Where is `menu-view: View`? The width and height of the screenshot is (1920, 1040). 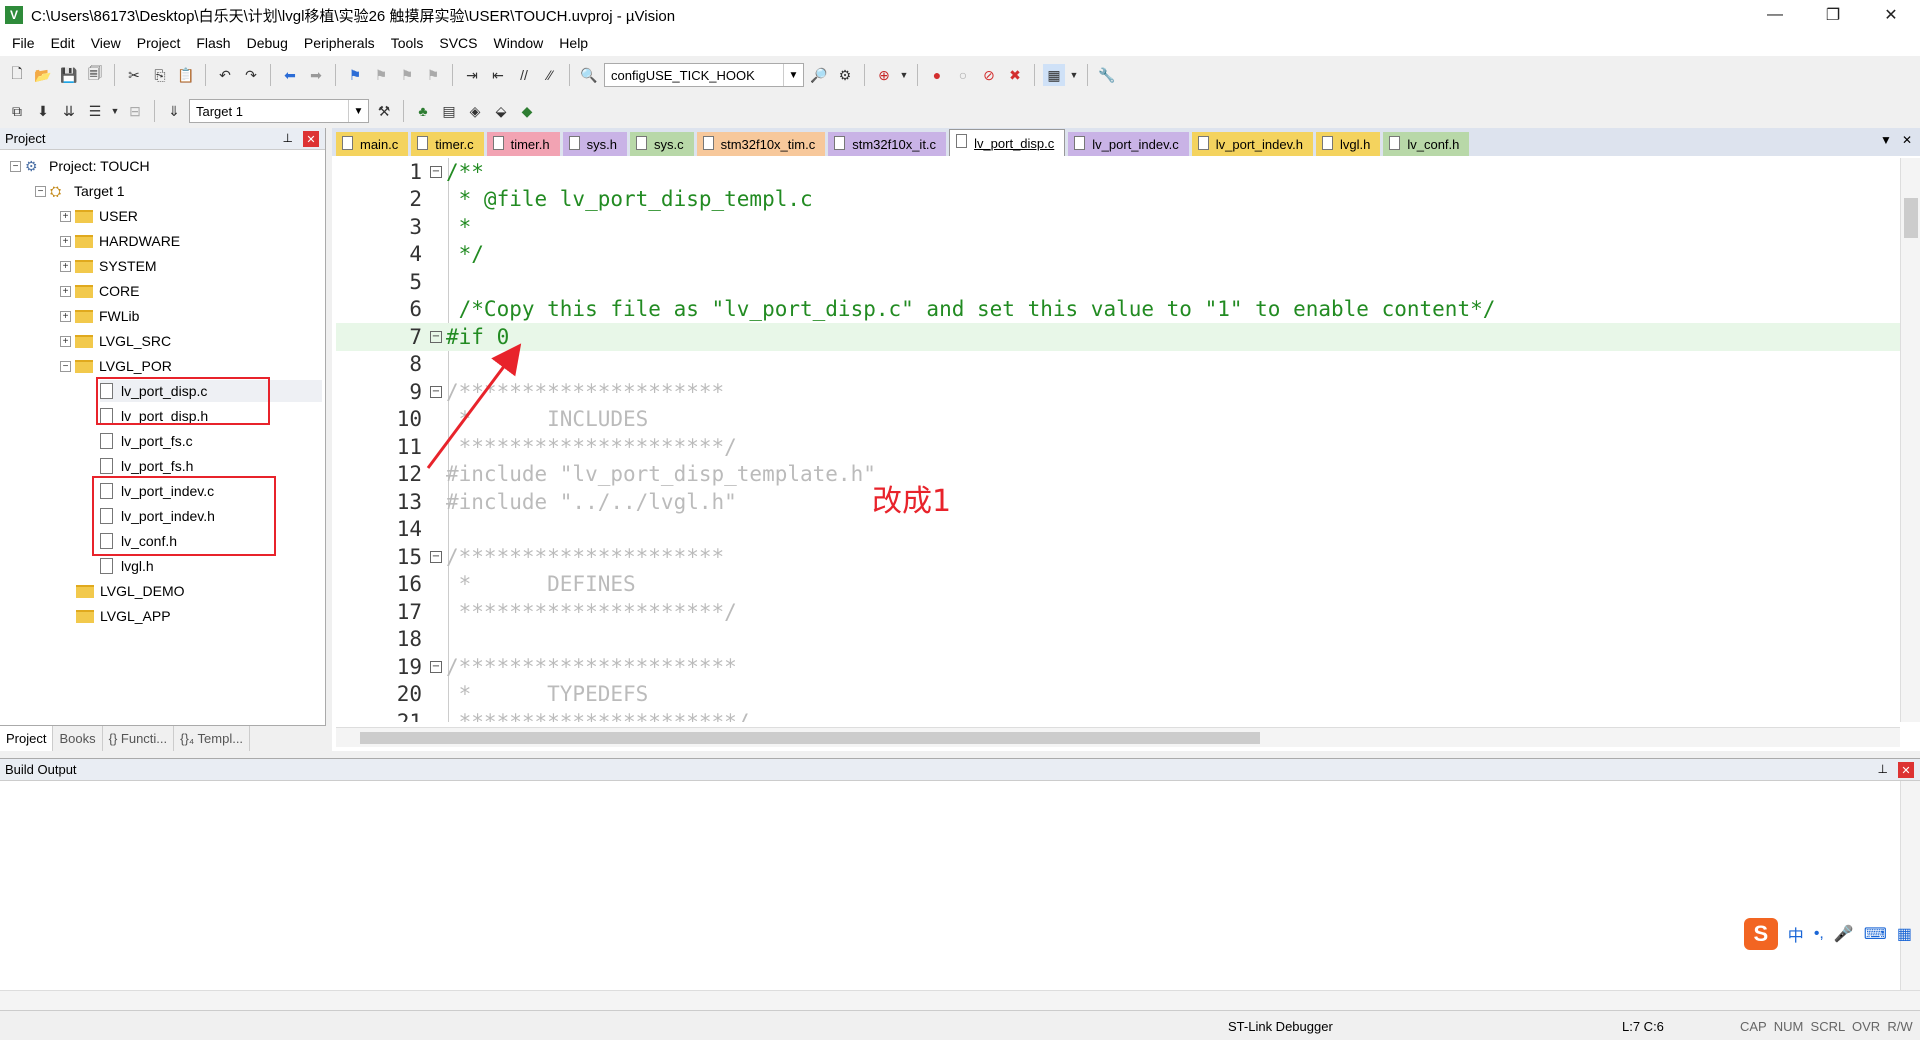 menu-view: View is located at coordinates (106, 43).